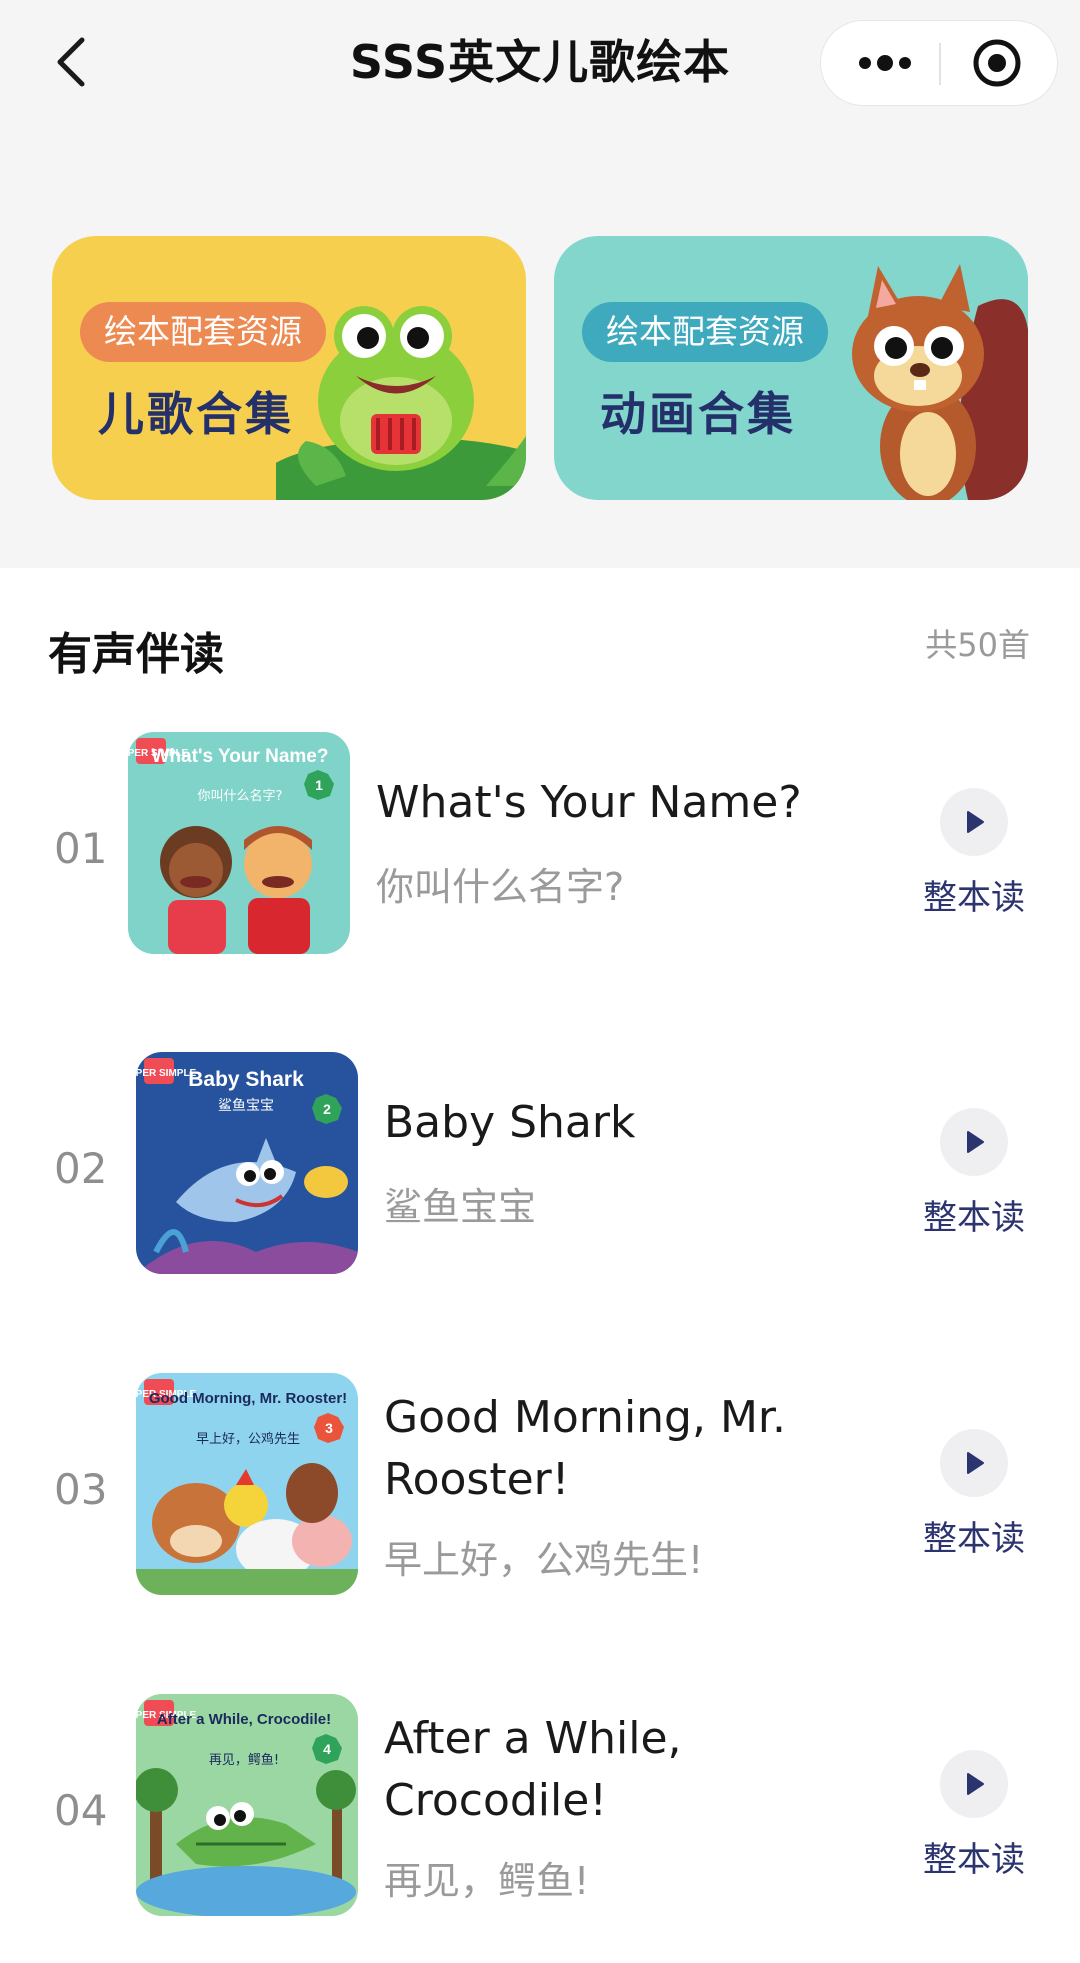 The width and height of the screenshot is (1080, 1963). What do you see at coordinates (510, 1122) in the screenshot?
I see `item-title-english: Baby Shark` at bounding box center [510, 1122].